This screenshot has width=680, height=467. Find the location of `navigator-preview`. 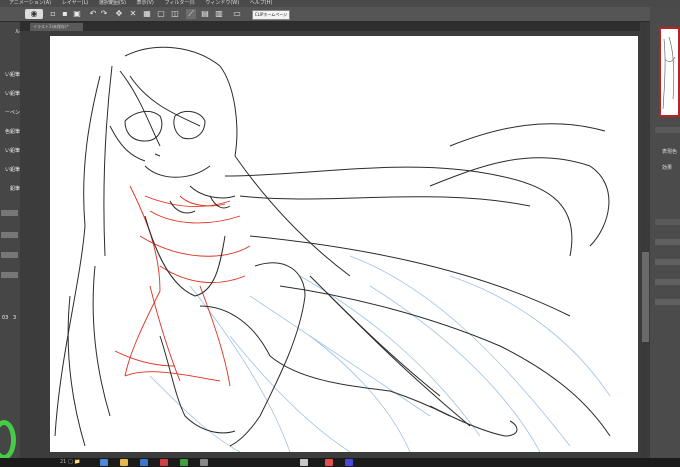

navigator-preview is located at coordinates (669, 72).